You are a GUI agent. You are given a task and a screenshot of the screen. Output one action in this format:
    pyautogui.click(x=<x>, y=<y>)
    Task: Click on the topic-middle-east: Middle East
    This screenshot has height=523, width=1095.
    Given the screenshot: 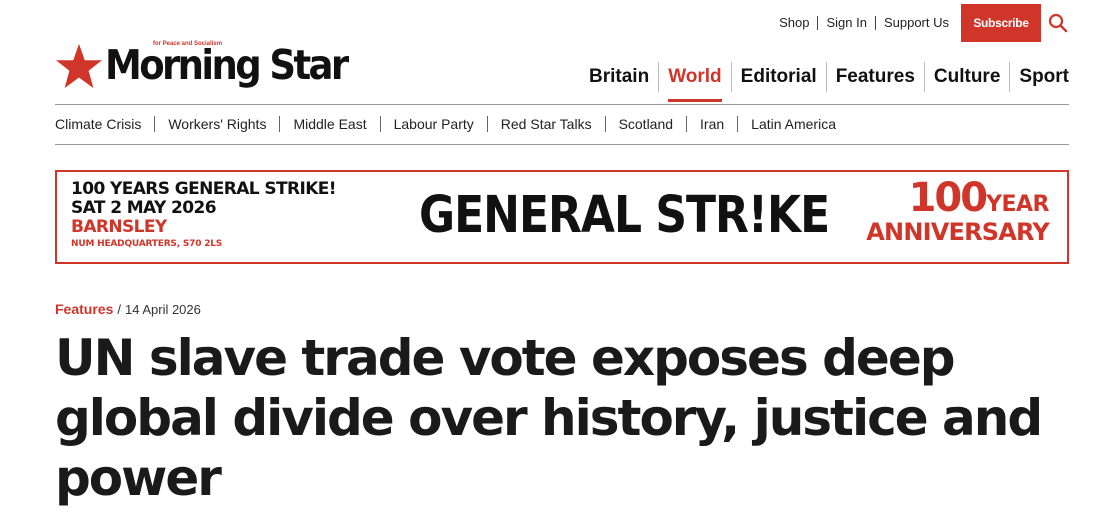 What is the action you would take?
    pyautogui.click(x=330, y=124)
    